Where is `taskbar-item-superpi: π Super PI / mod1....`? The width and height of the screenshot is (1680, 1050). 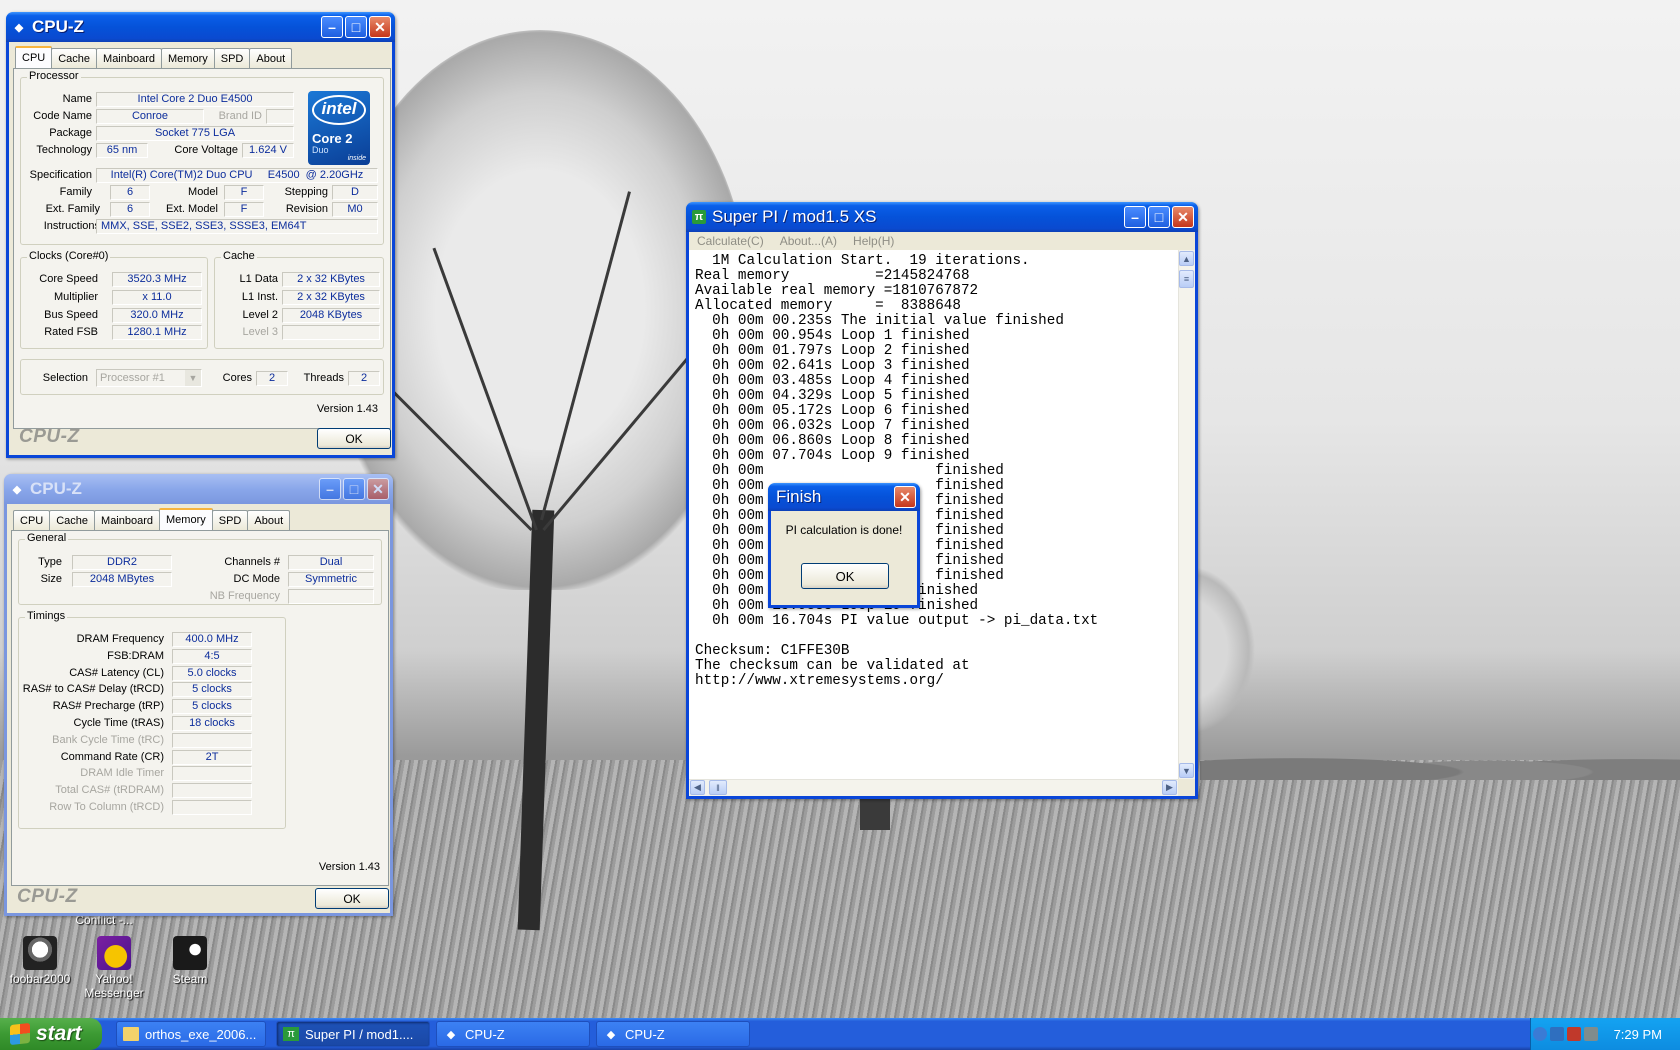
taskbar-item-superpi: π Super PI / mod1.... is located at coordinates (353, 1034).